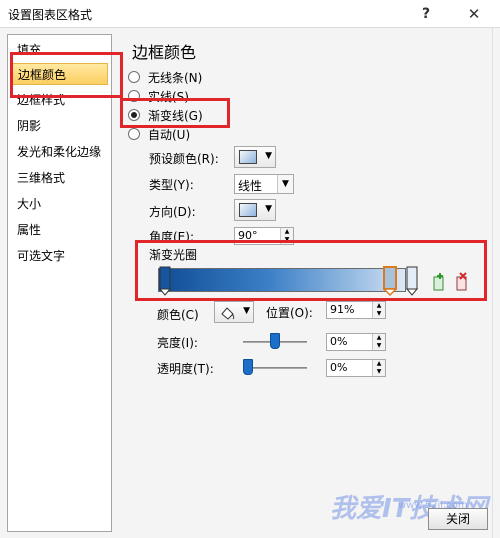 The width and height of the screenshot is (500, 538). I want to click on preset-color-button: ▼, so click(255, 157).